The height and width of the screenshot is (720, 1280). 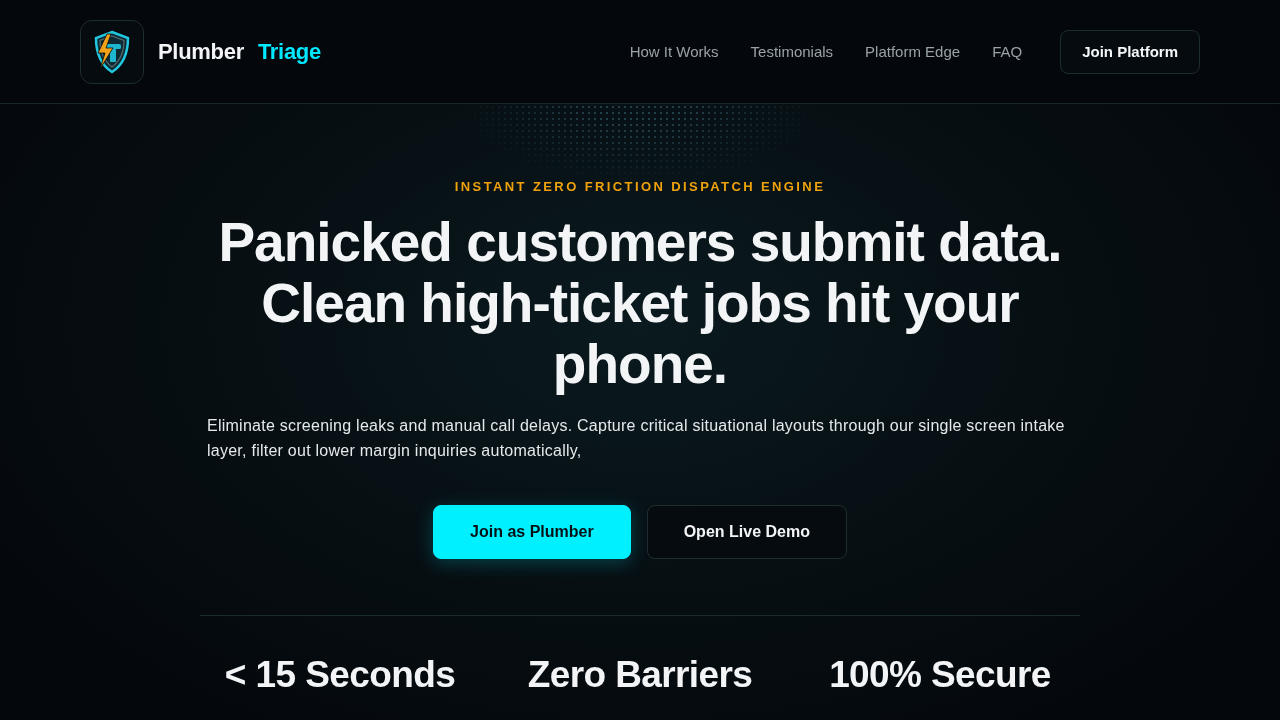 What do you see at coordinates (340, 675) in the screenshot?
I see `stat-heading: < 15 Seconds` at bounding box center [340, 675].